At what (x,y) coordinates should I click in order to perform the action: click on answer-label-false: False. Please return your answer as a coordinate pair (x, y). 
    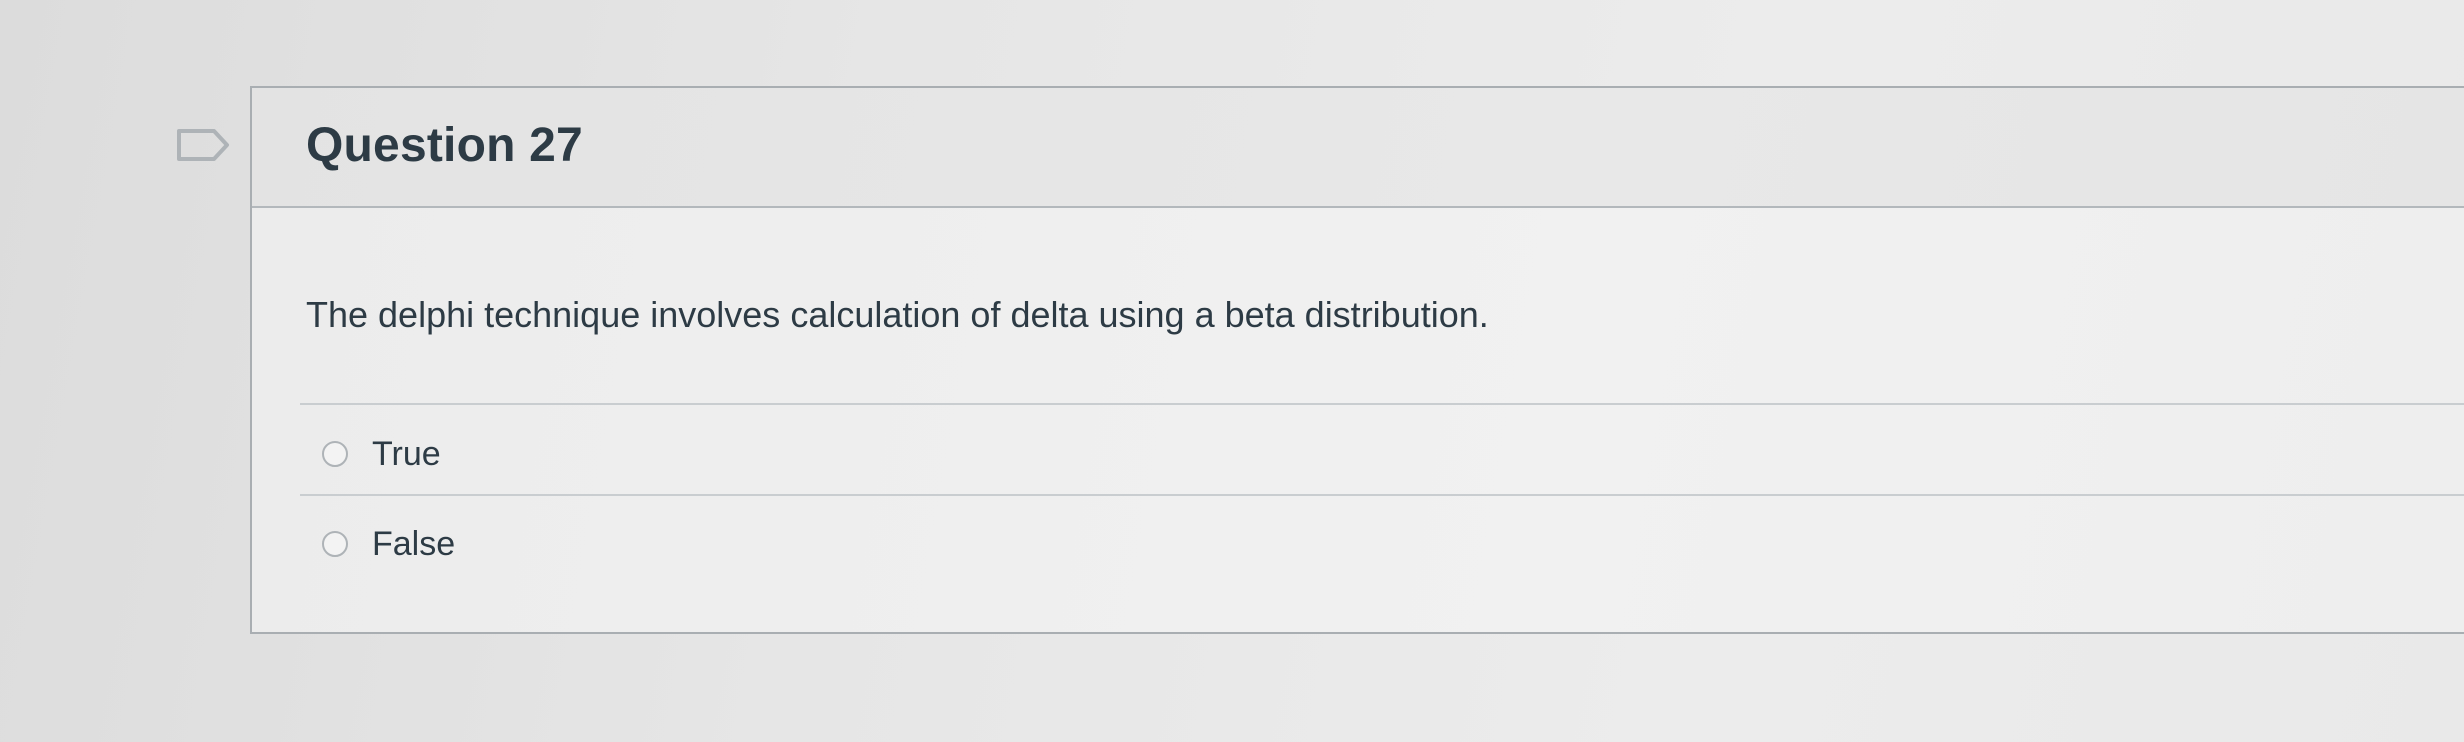
    Looking at the image, I should click on (414, 543).